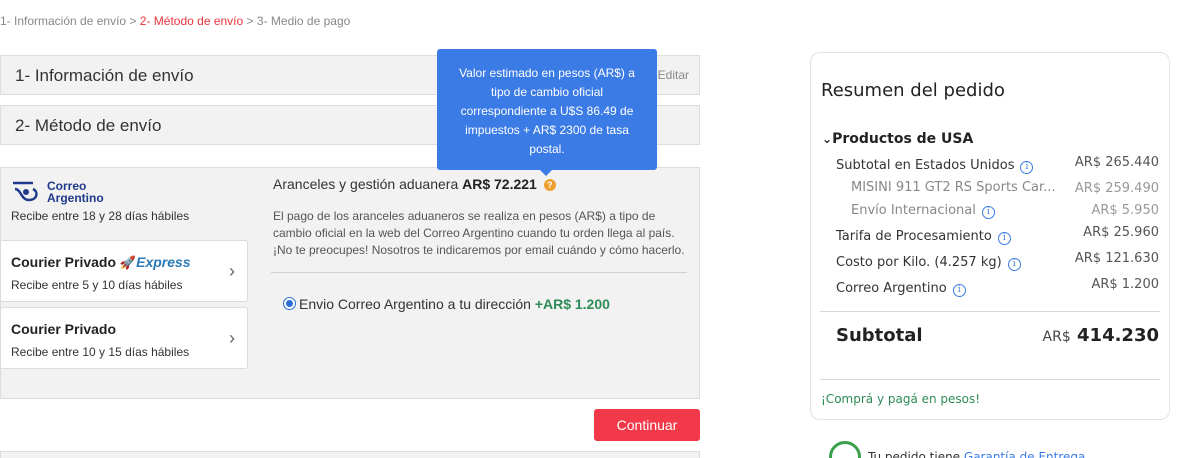  I want to click on correo-logo-icon, so click(25, 191).